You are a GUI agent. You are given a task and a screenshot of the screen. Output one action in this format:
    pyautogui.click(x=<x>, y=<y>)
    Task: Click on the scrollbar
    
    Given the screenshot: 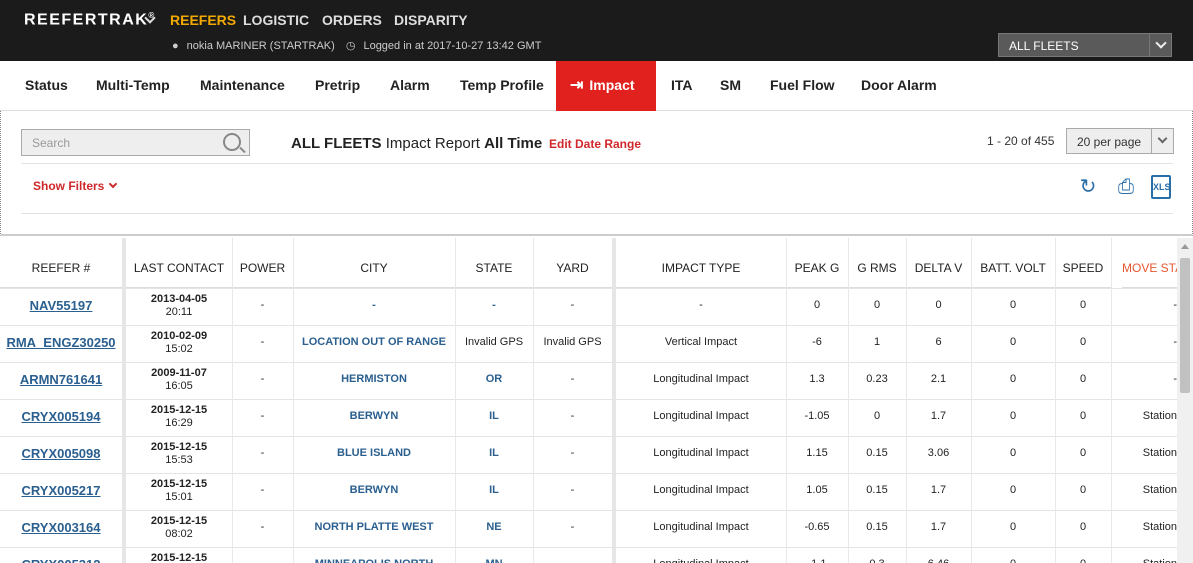 What is the action you would take?
    pyautogui.click(x=1185, y=400)
    